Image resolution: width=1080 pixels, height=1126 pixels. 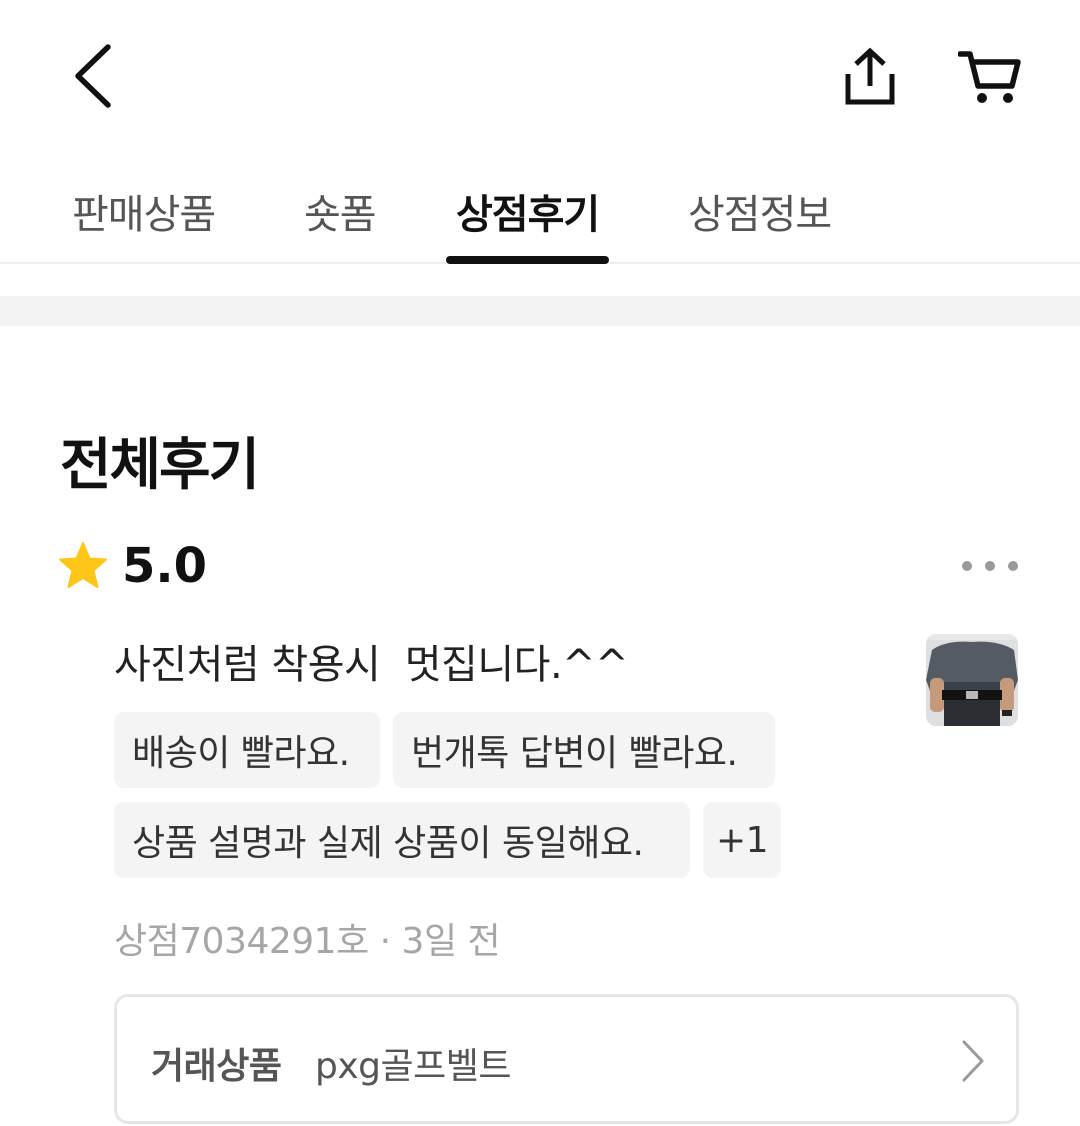 I want to click on traded-product-link: 거래상품 pxg골프벨트, so click(x=566, y=1059).